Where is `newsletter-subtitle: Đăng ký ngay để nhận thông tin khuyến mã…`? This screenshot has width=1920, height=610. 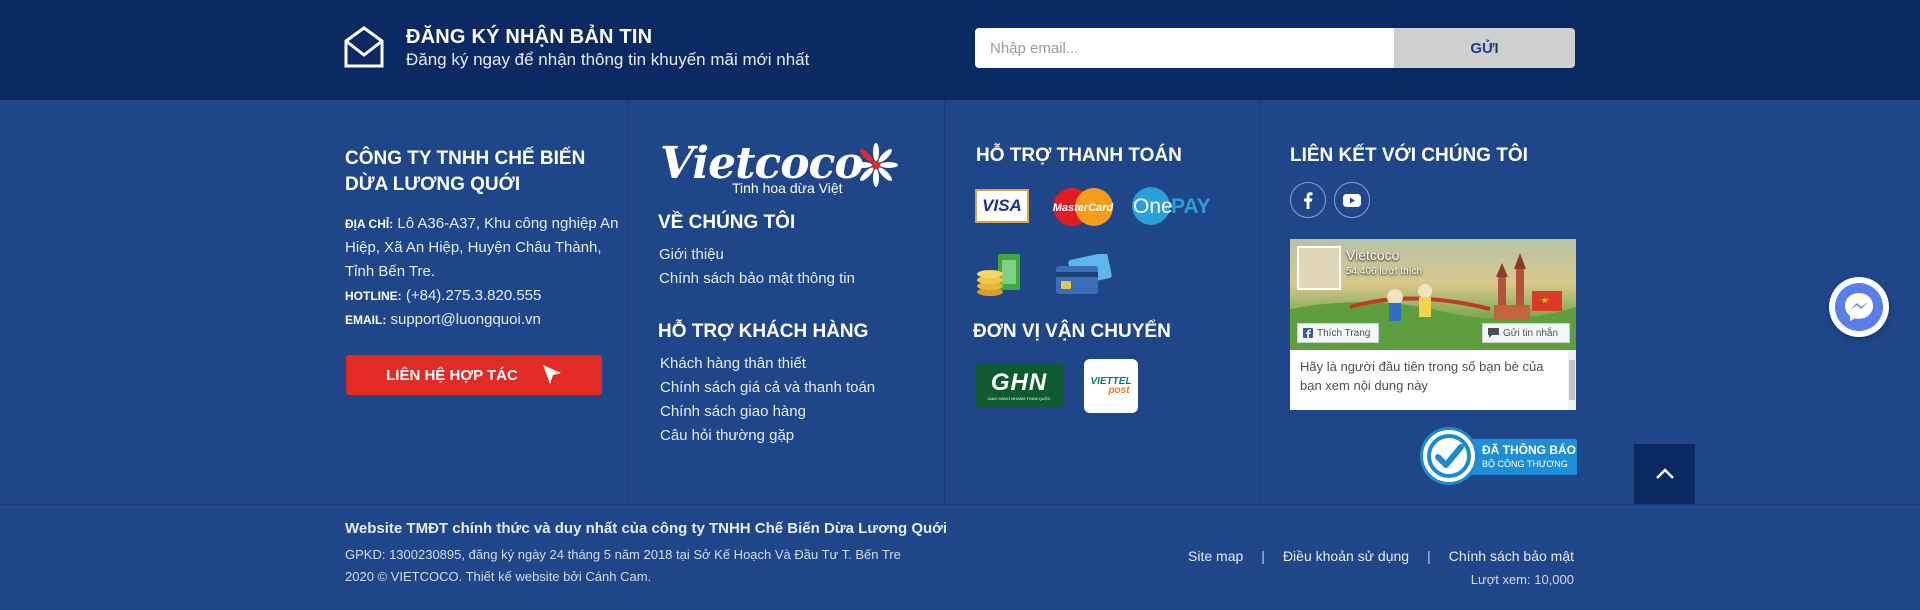
newsletter-subtitle: Đăng ký ngay để nhận thông tin khuyến mã… is located at coordinates (608, 59).